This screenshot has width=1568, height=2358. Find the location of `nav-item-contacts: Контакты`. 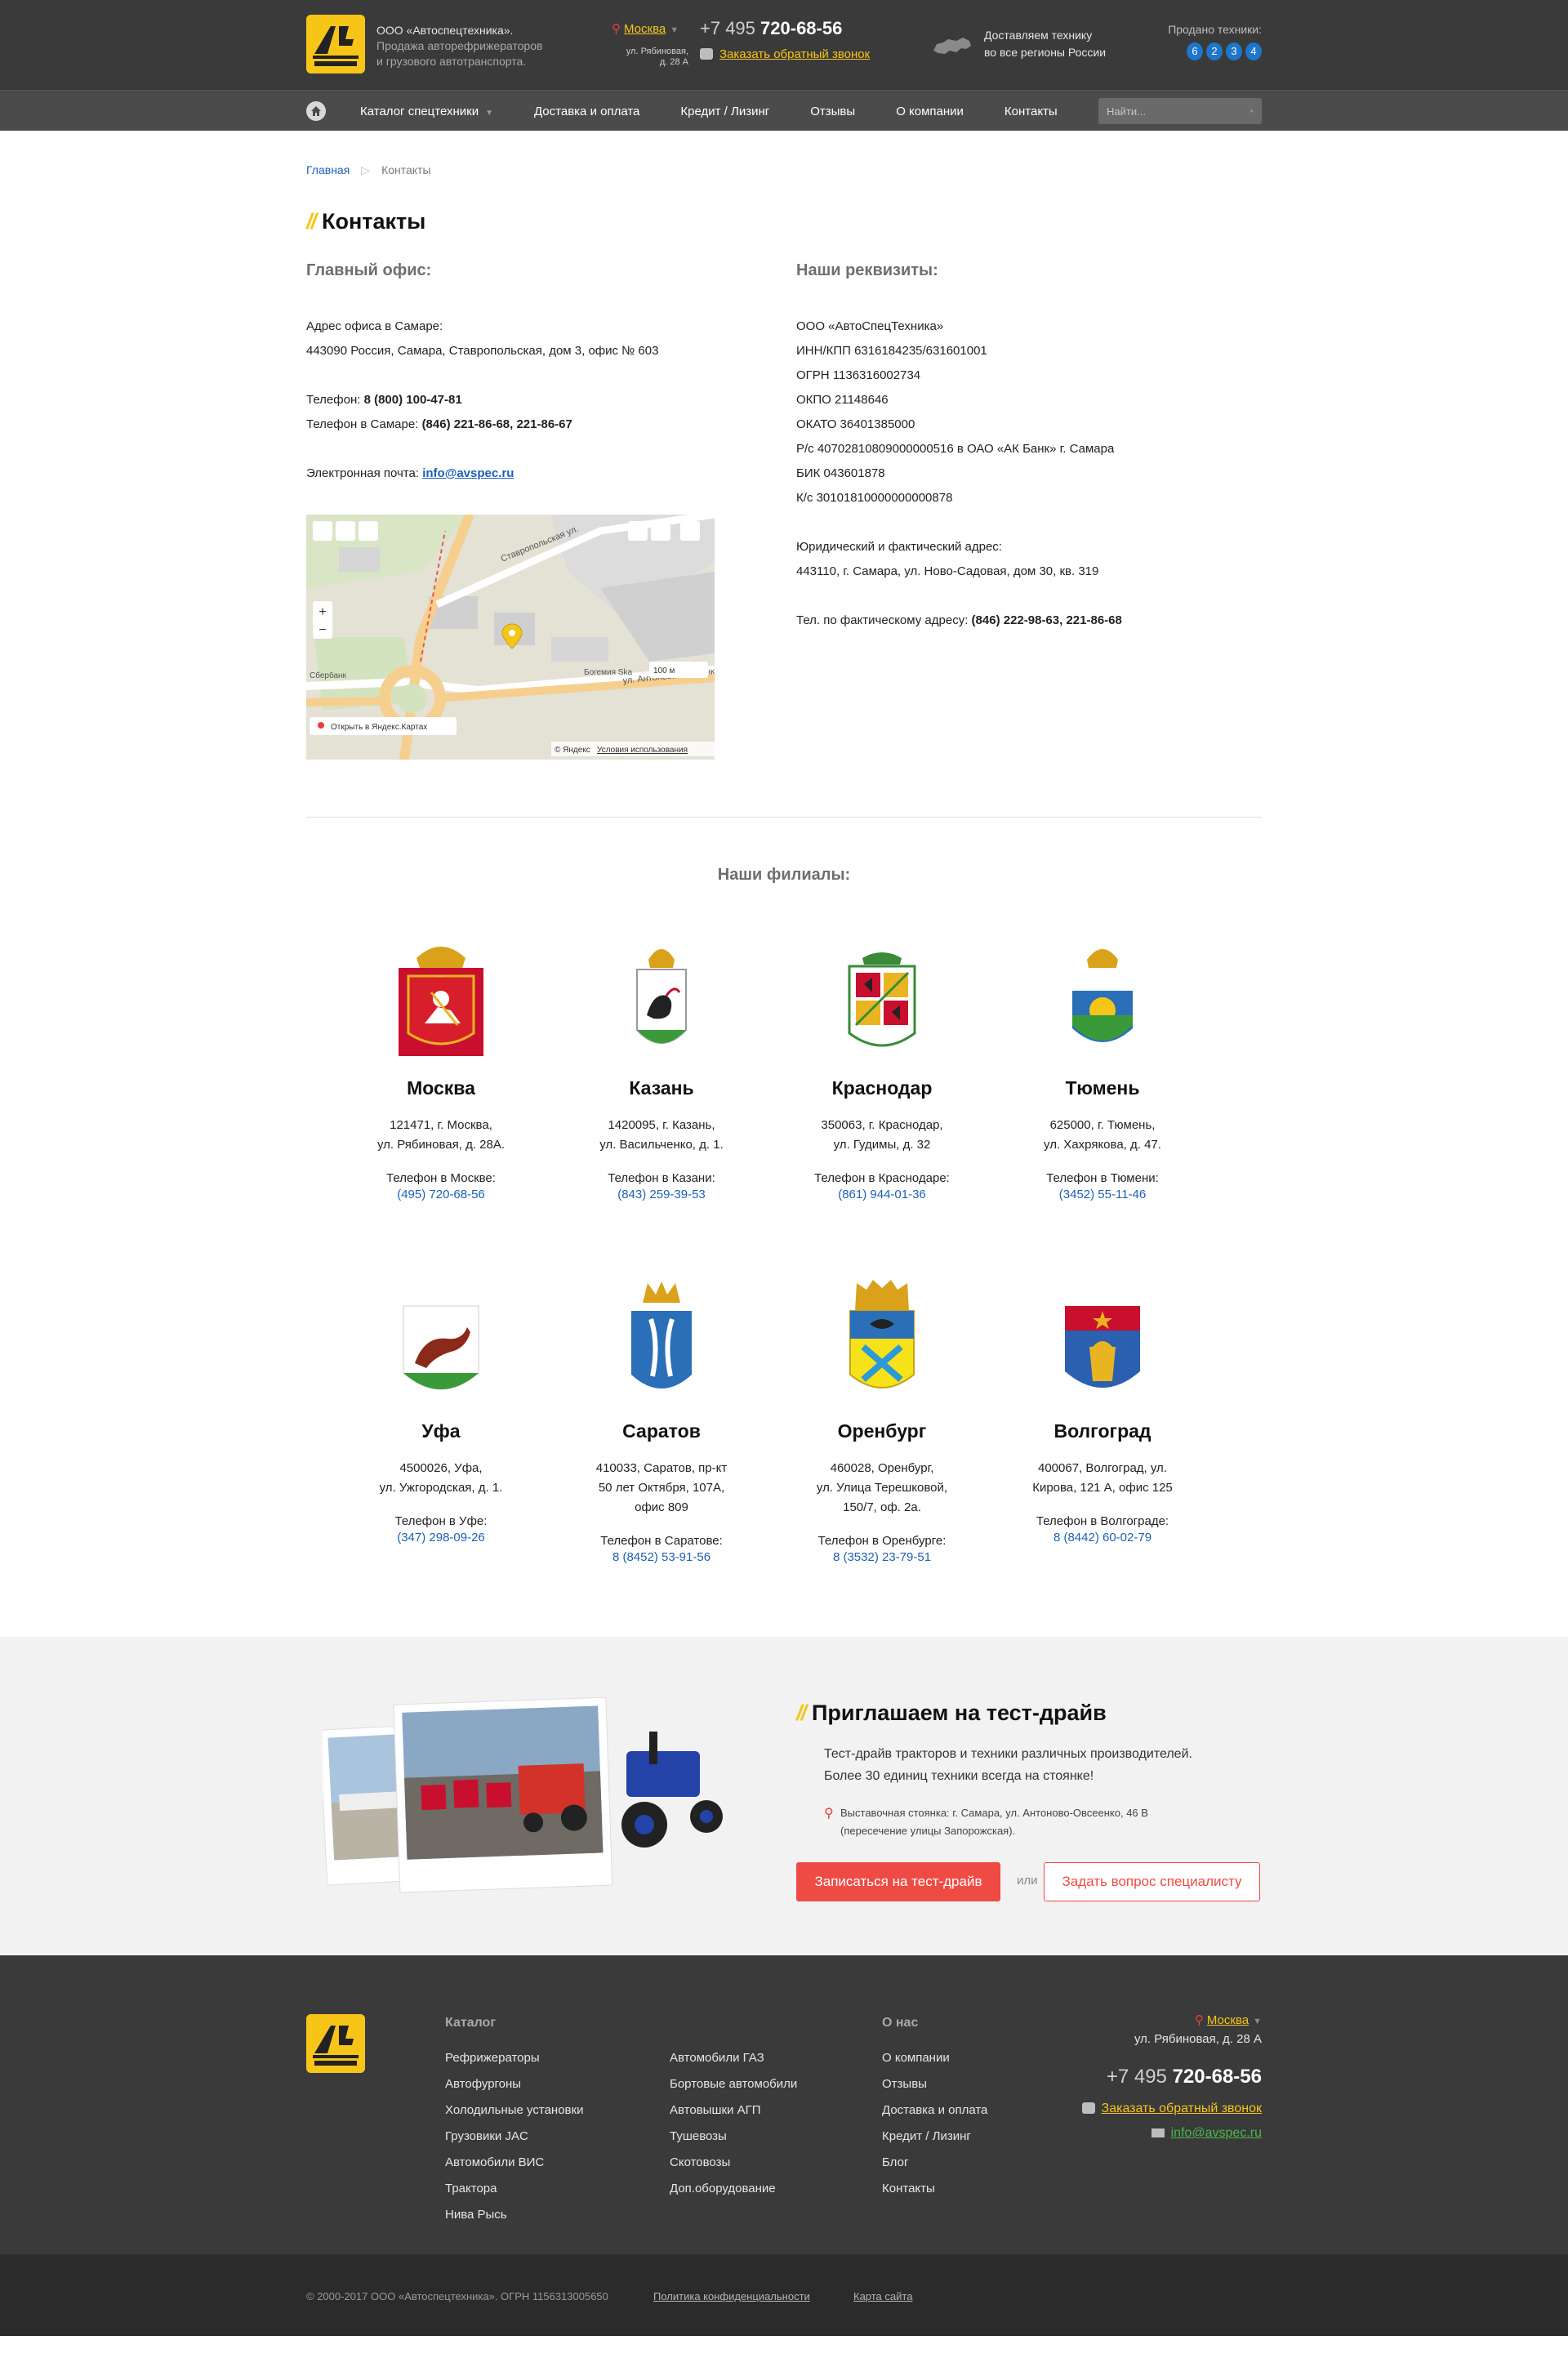

nav-item-contacts: Контакты is located at coordinates (1031, 111).